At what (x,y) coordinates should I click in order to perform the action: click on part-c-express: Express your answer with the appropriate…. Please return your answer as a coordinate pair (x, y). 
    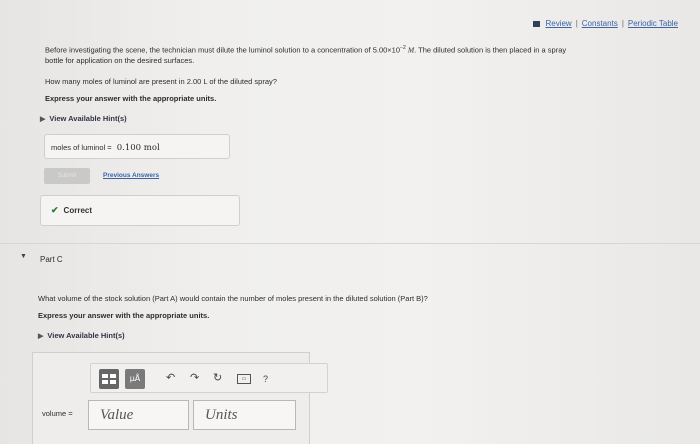
    Looking at the image, I should click on (124, 315).